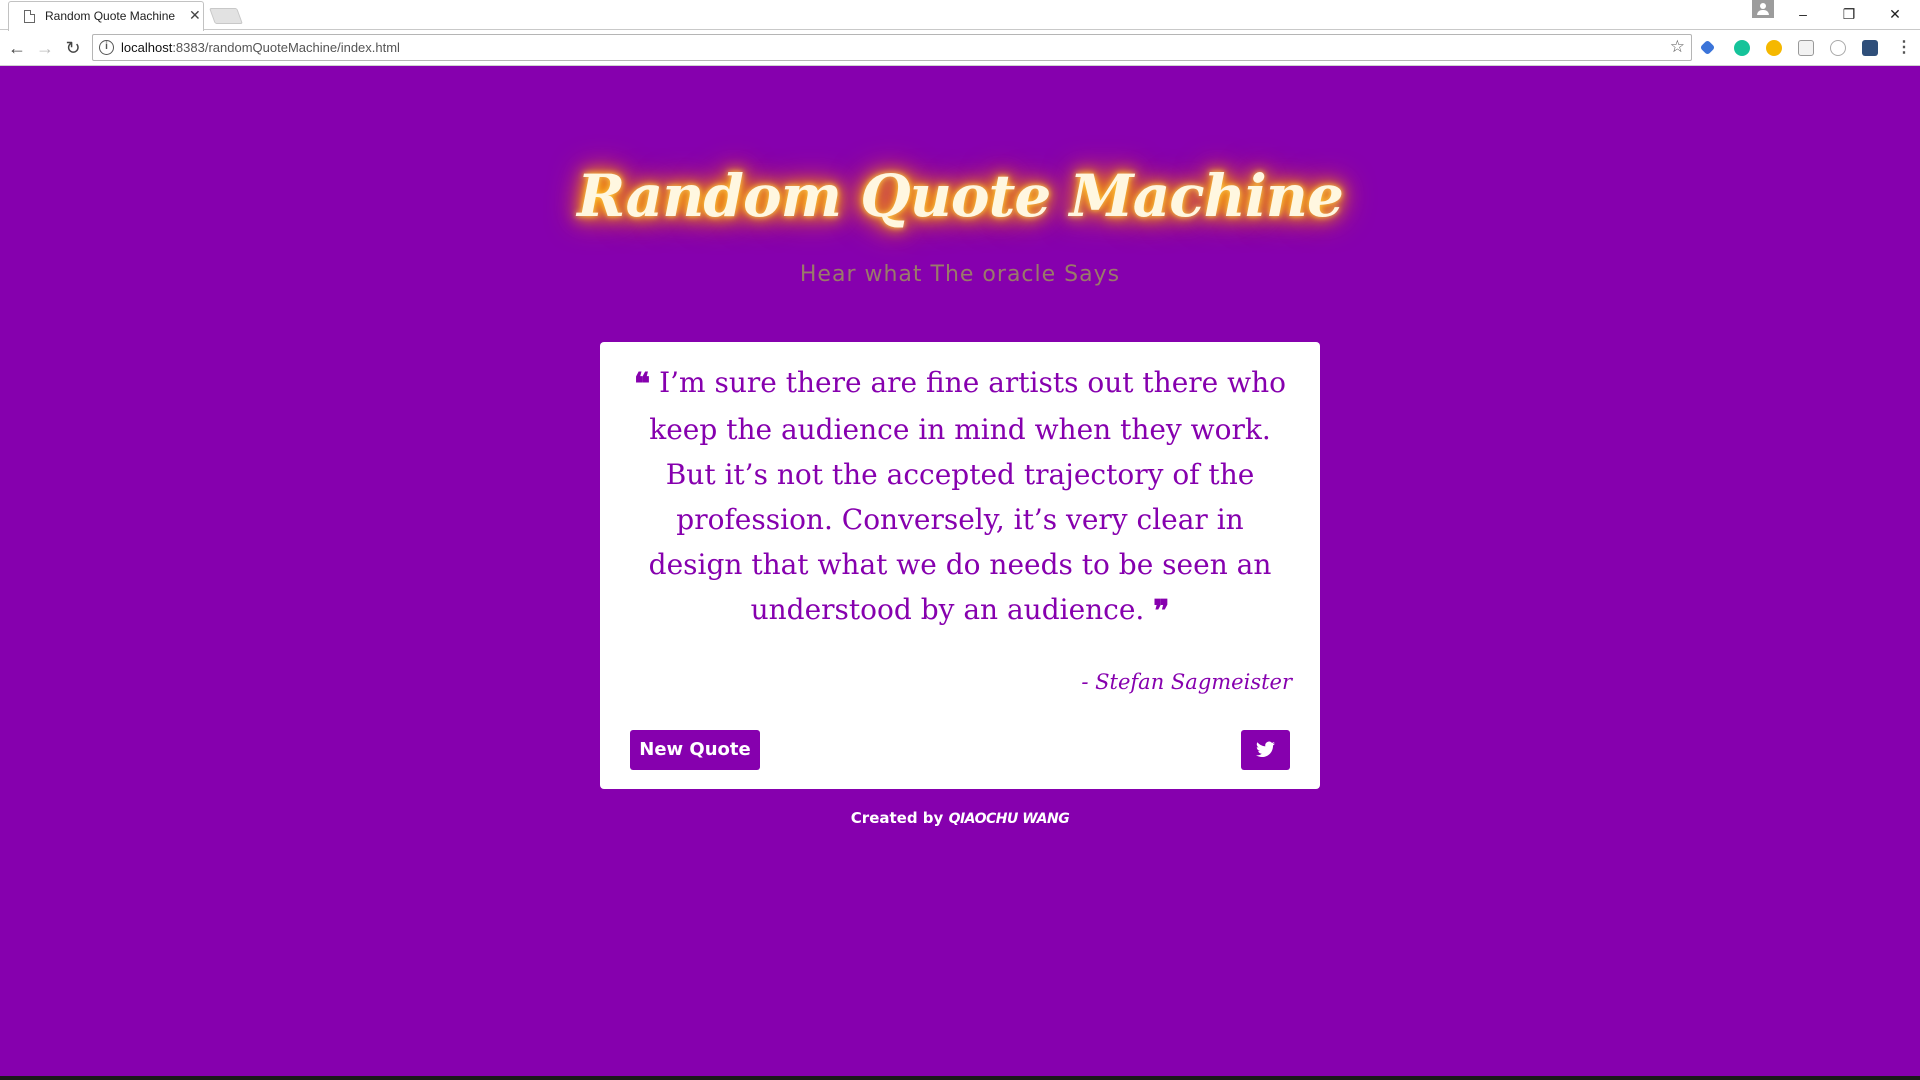 The width and height of the screenshot is (1920, 1080). What do you see at coordinates (17, 48) in the screenshot?
I see `back-arrow-icon: ←` at bounding box center [17, 48].